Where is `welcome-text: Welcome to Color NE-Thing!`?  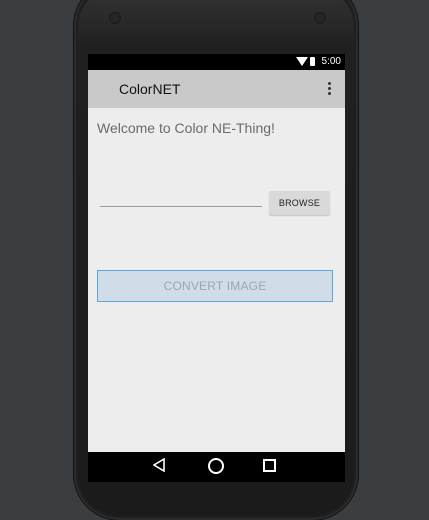 welcome-text: Welcome to Color NE-Thing! is located at coordinates (186, 128).